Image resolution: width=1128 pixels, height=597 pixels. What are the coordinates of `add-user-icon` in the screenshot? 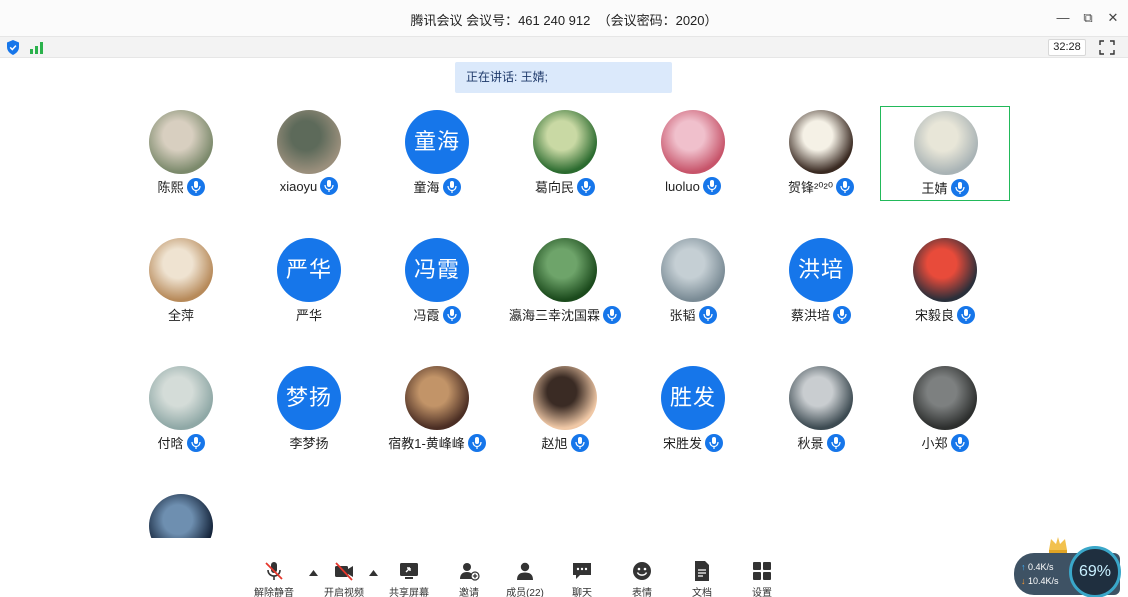 It's located at (470, 572).